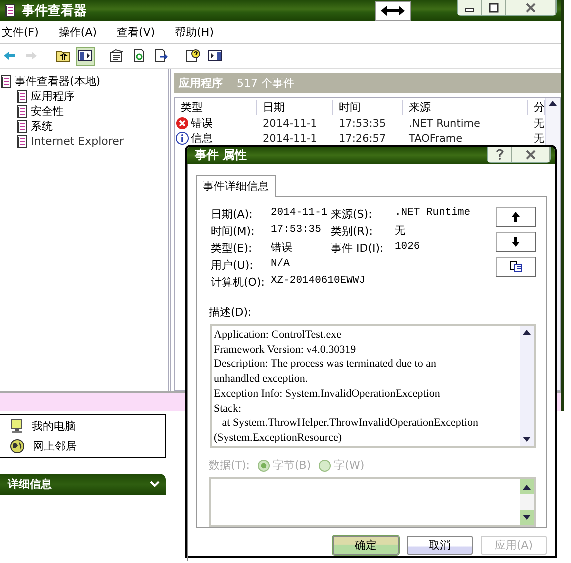  What do you see at coordinates (319, 282) in the screenshot?
I see `field-value: XZ-20140610EWWJ` at bounding box center [319, 282].